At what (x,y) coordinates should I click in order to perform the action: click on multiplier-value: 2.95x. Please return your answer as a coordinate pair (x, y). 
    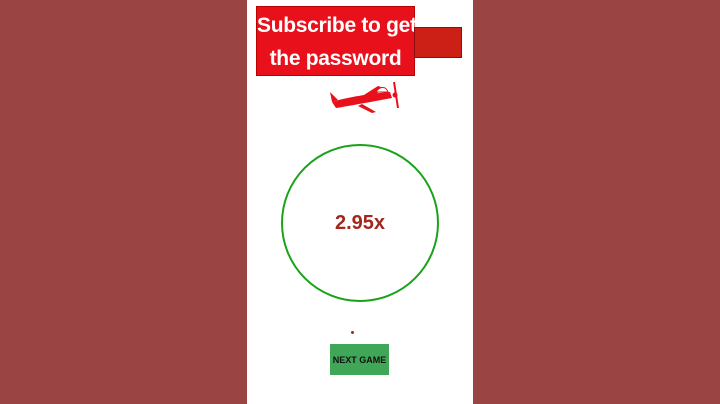
    Looking at the image, I should click on (360, 222).